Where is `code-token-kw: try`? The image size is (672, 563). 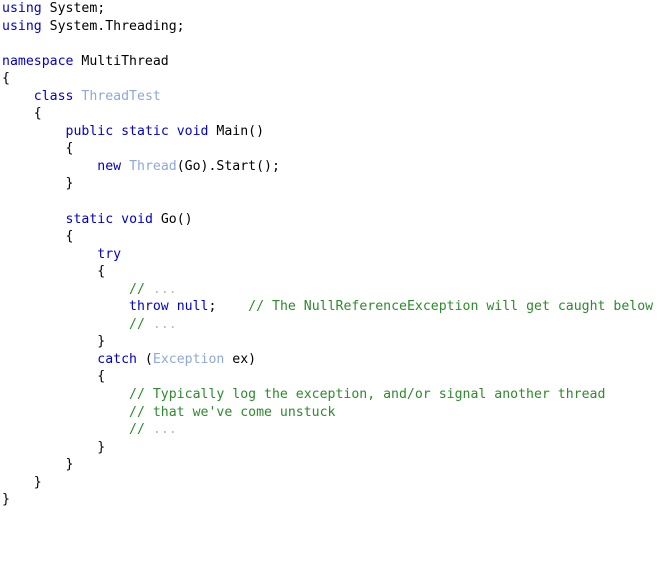
code-token-kw: try is located at coordinates (109, 254).